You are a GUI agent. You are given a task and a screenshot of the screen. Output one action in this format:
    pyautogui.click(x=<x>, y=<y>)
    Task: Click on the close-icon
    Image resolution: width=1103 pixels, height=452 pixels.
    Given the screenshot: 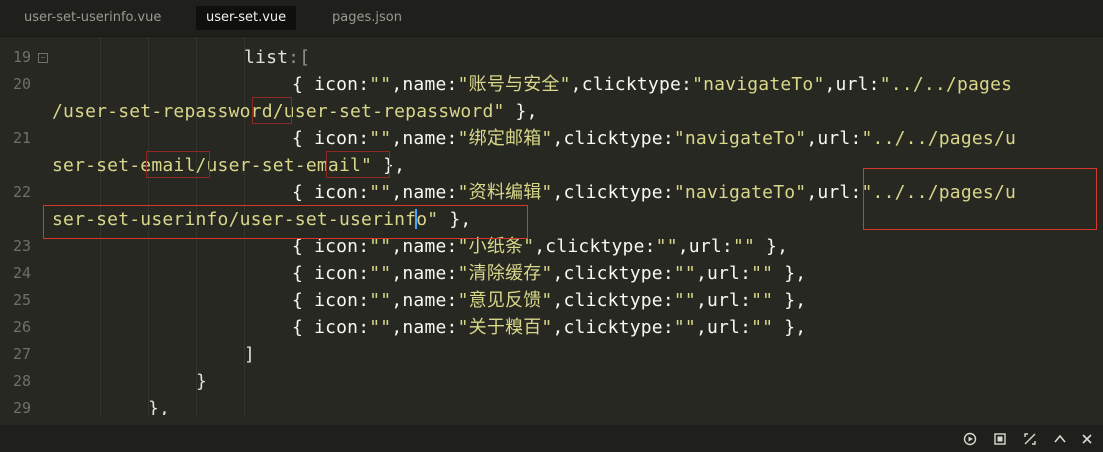 What is the action you would take?
    pyautogui.click(x=1087, y=439)
    